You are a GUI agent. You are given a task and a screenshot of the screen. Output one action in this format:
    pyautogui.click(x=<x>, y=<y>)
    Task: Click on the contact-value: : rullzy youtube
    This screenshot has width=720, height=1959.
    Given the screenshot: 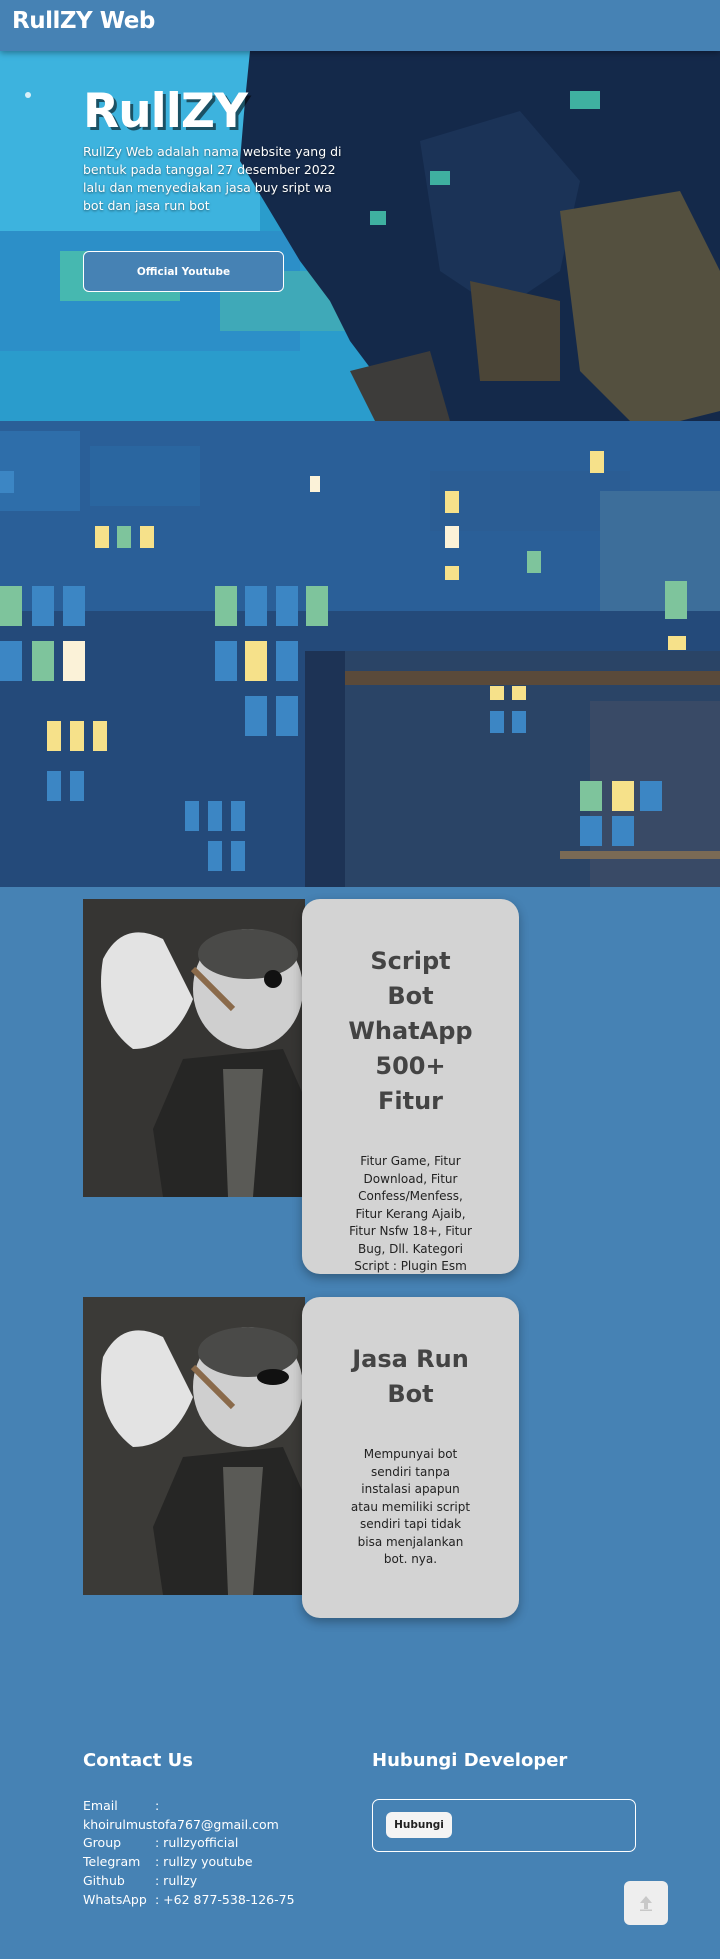 What is the action you would take?
    pyautogui.click(x=204, y=1862)
    